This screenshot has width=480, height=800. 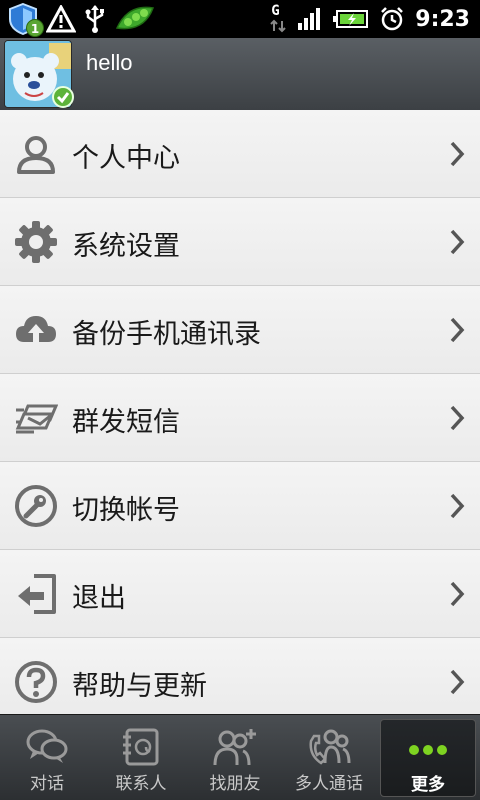 What do you see at coordinates (36, 329) in the screenshot?
I see `cloud-upload-icon` at bounding box center [36, 329].